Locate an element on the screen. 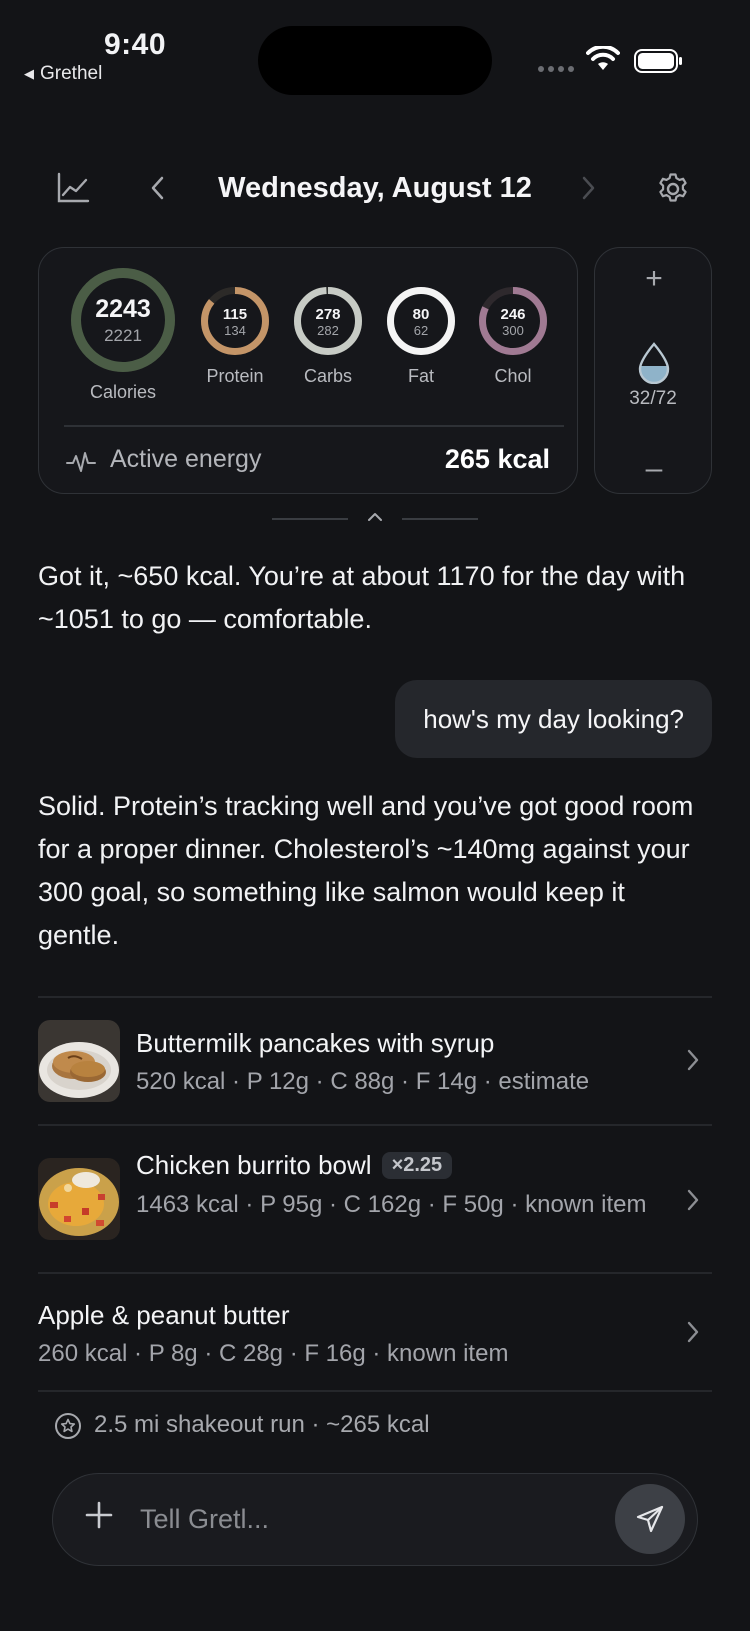 This screenshot has width=750, height=1631. next-day-chevron-icon is located at coordinates (588, 188).